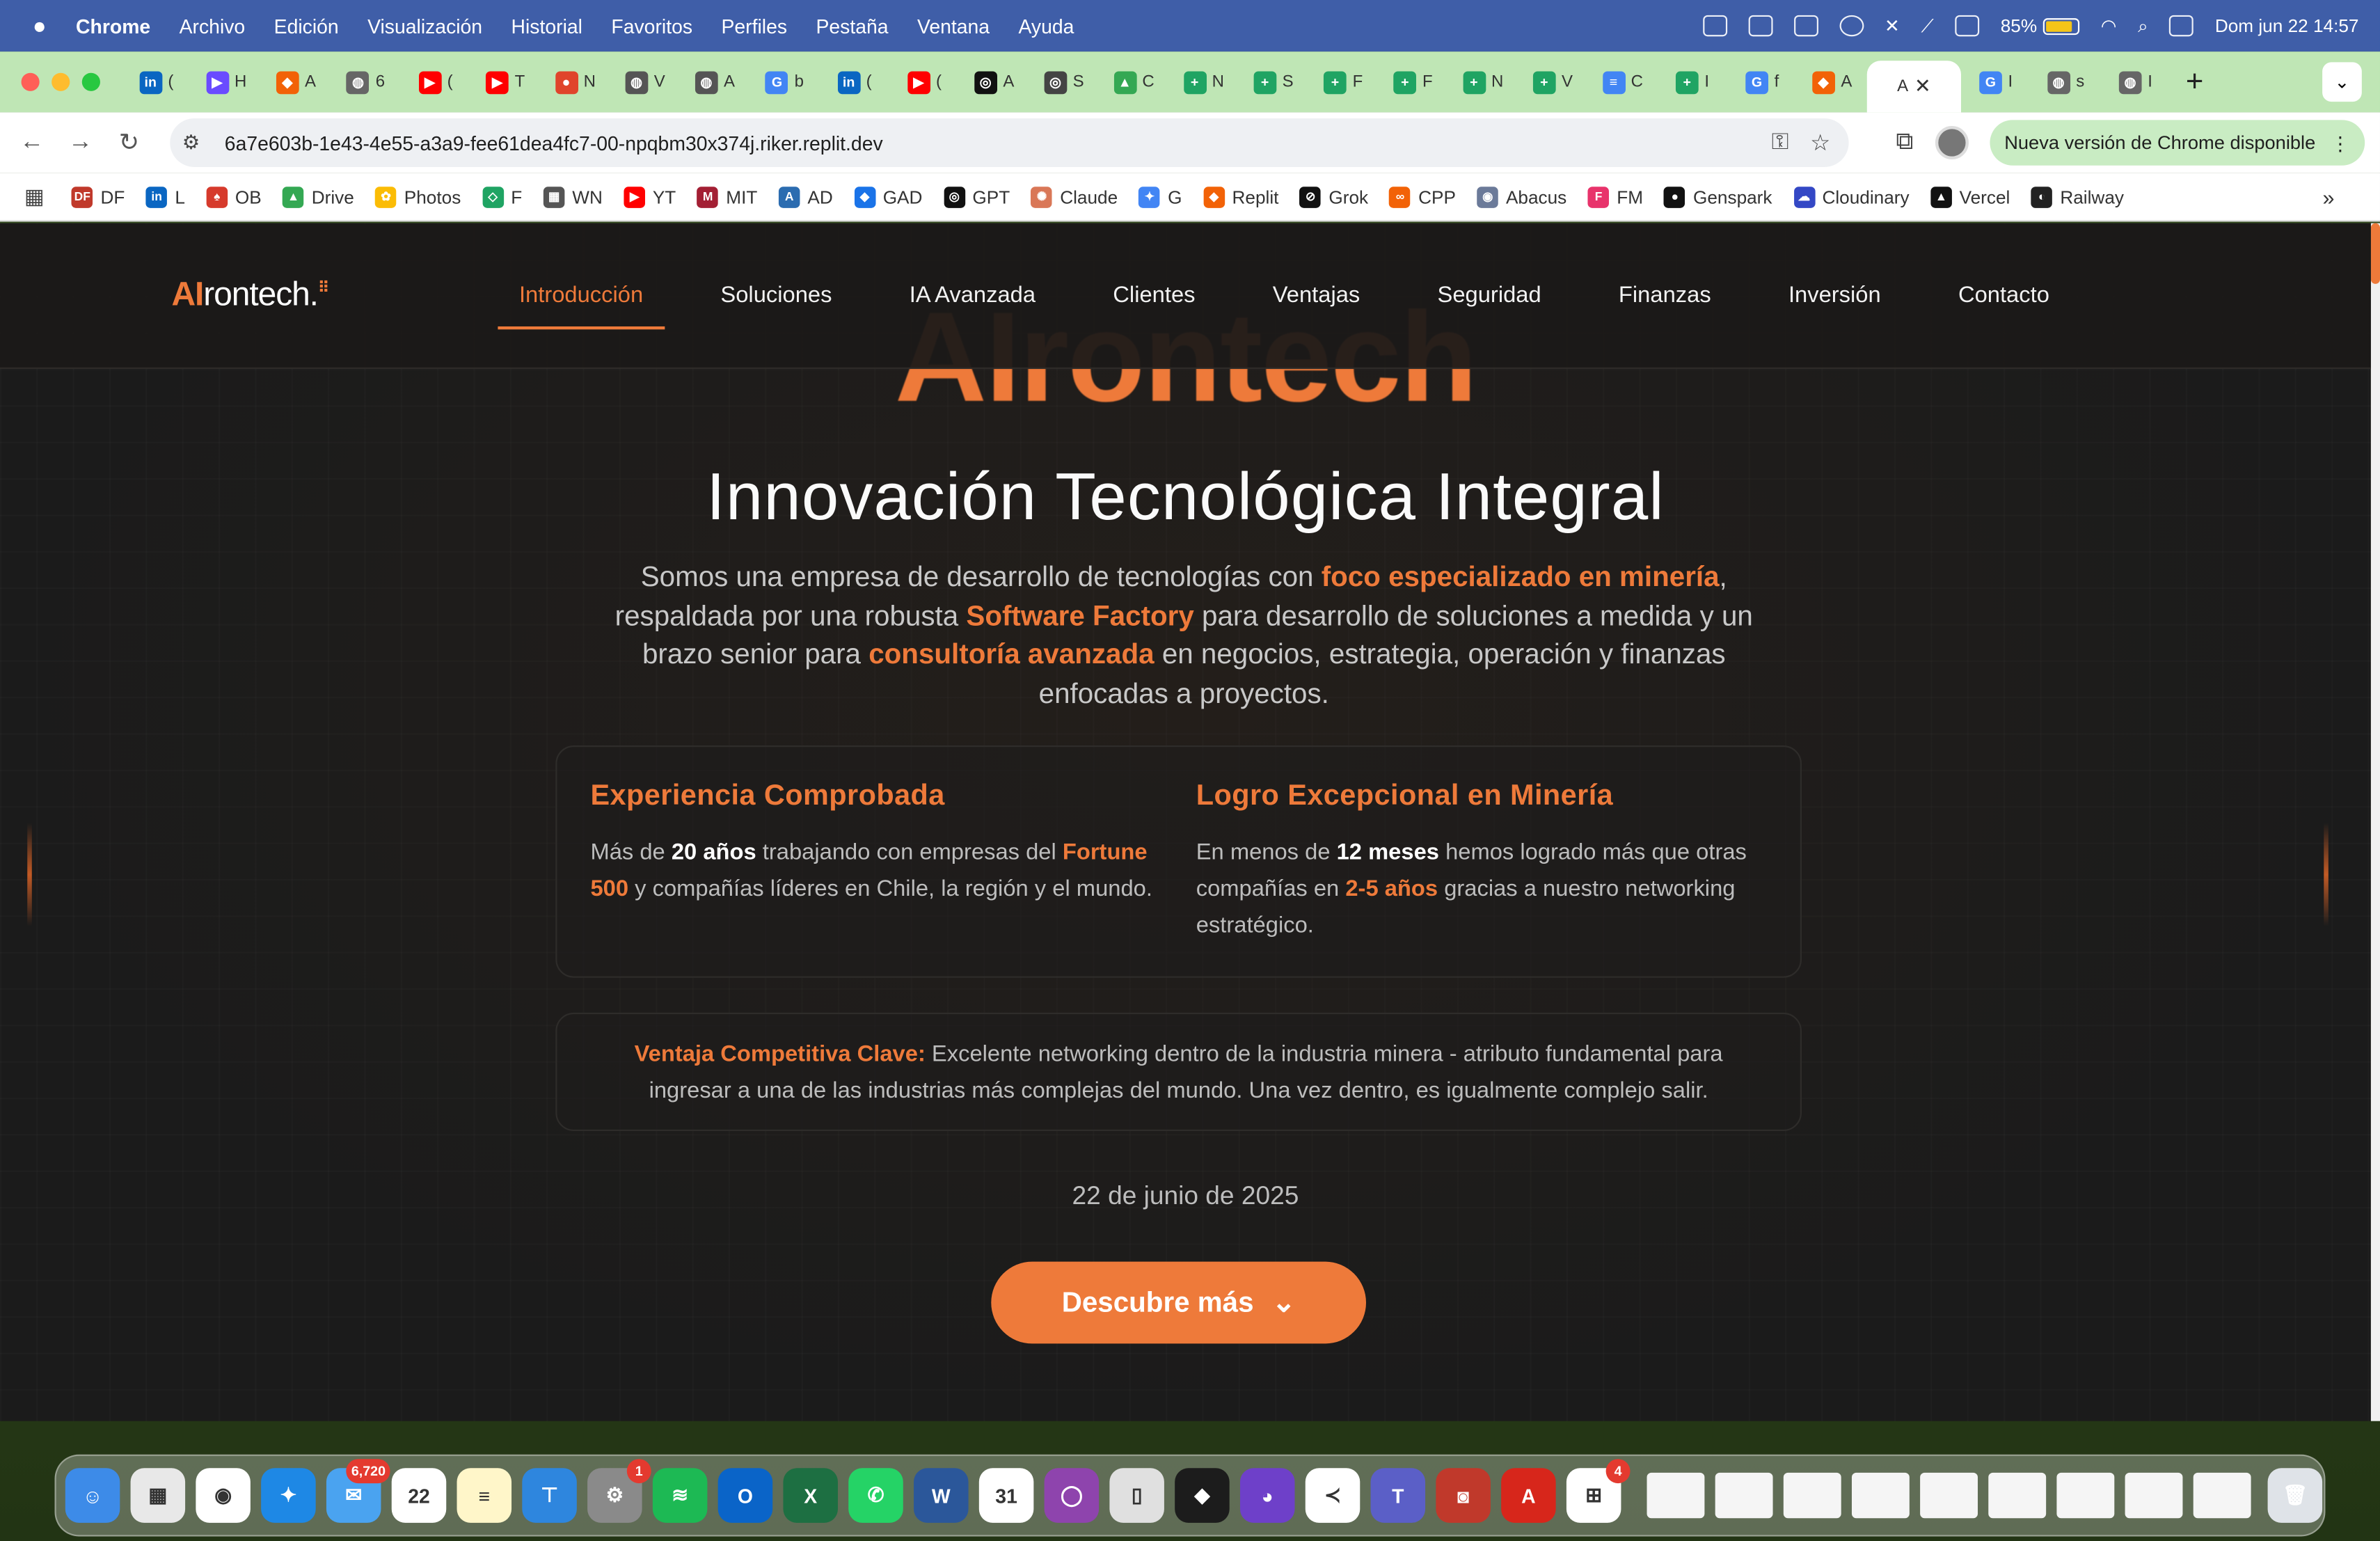  What do you see at coordinates (1179, 1302) in the screenshot?
I see `discover-more-button: Descubre más ⌄` at bounding box center [1179, 1302].